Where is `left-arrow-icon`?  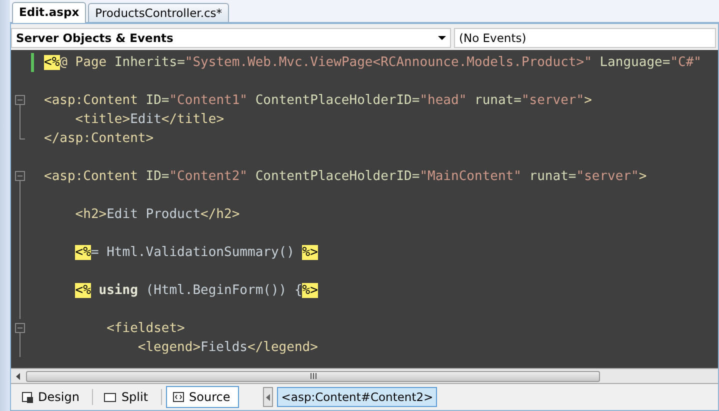
left-arrow-icon is located at coordinates (268, 397).